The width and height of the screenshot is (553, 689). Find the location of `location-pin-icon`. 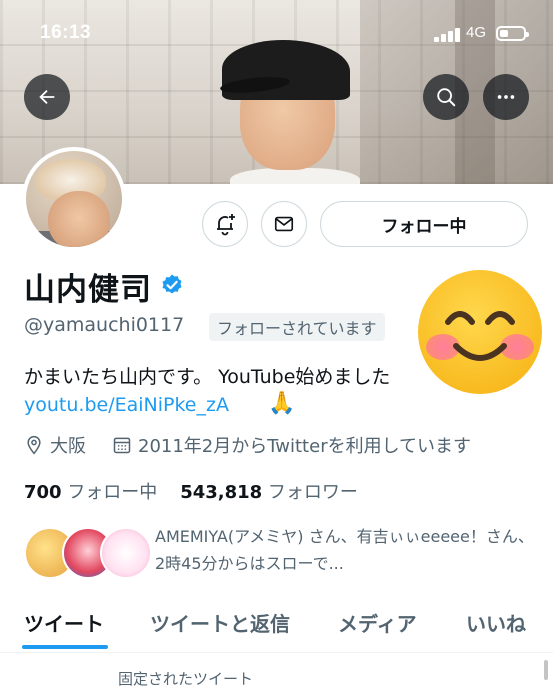

location-pin-icon is located at coordinates (34, 445).